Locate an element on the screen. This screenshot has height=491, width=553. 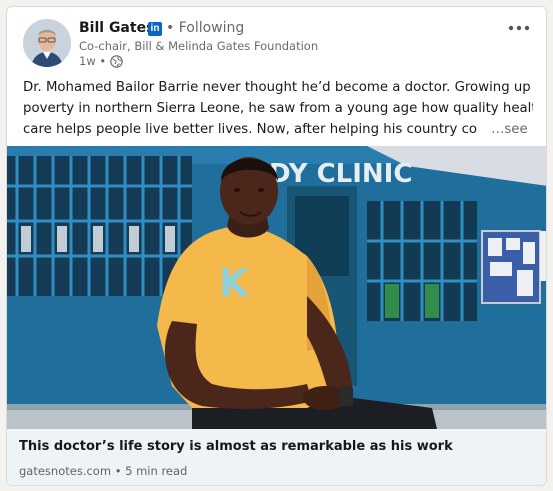
more-horizontal-icon is located at coordinates (519, 28).